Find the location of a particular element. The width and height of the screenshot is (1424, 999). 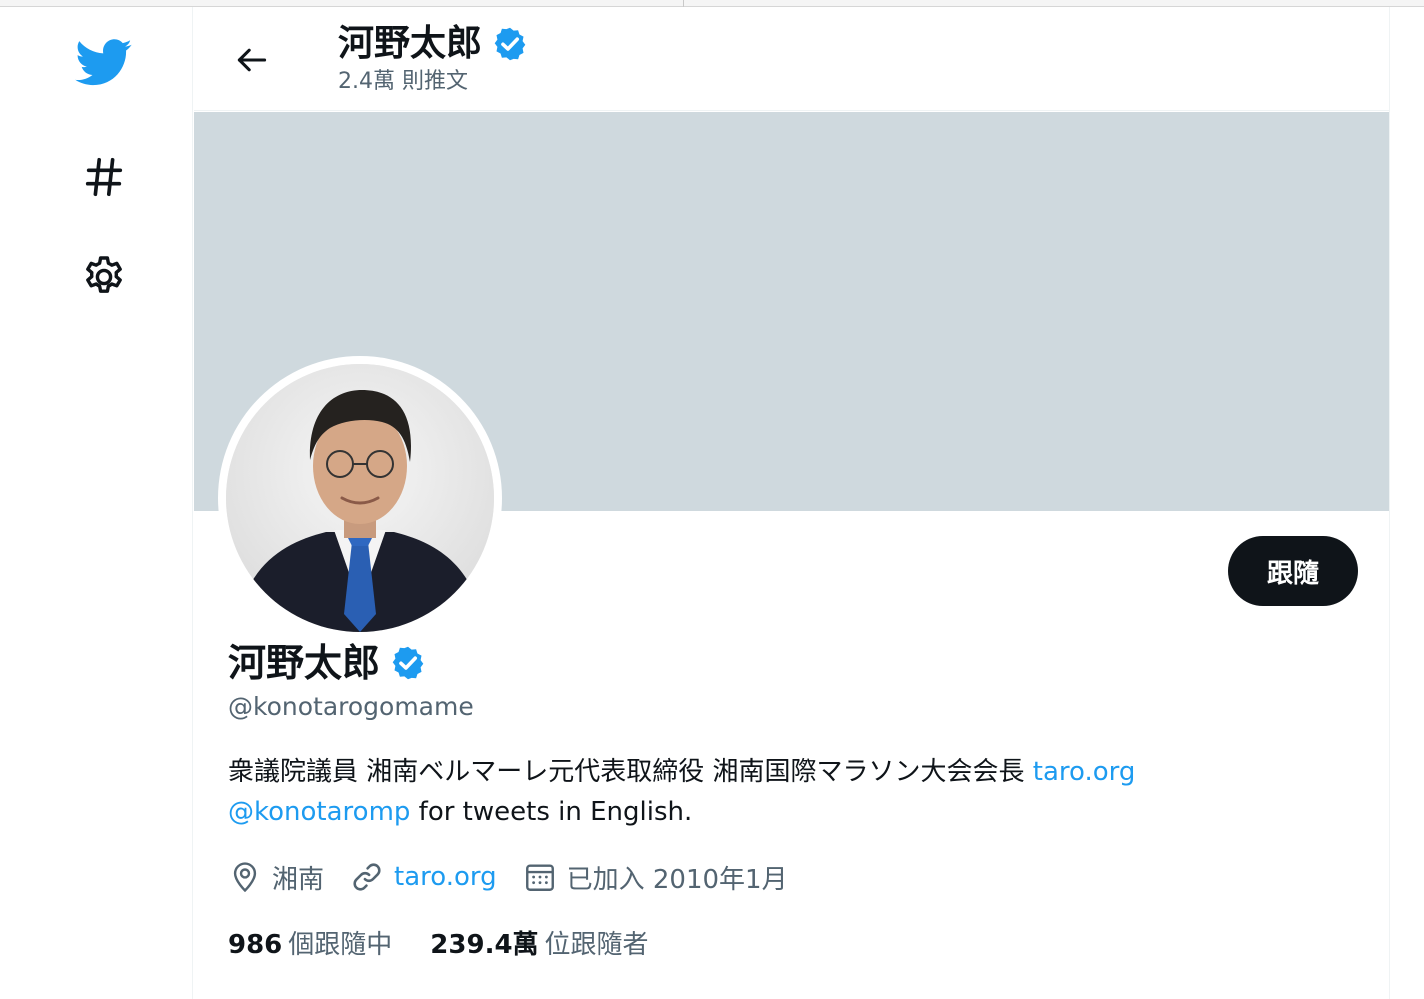

avatar is located at coordinates (360, 498).